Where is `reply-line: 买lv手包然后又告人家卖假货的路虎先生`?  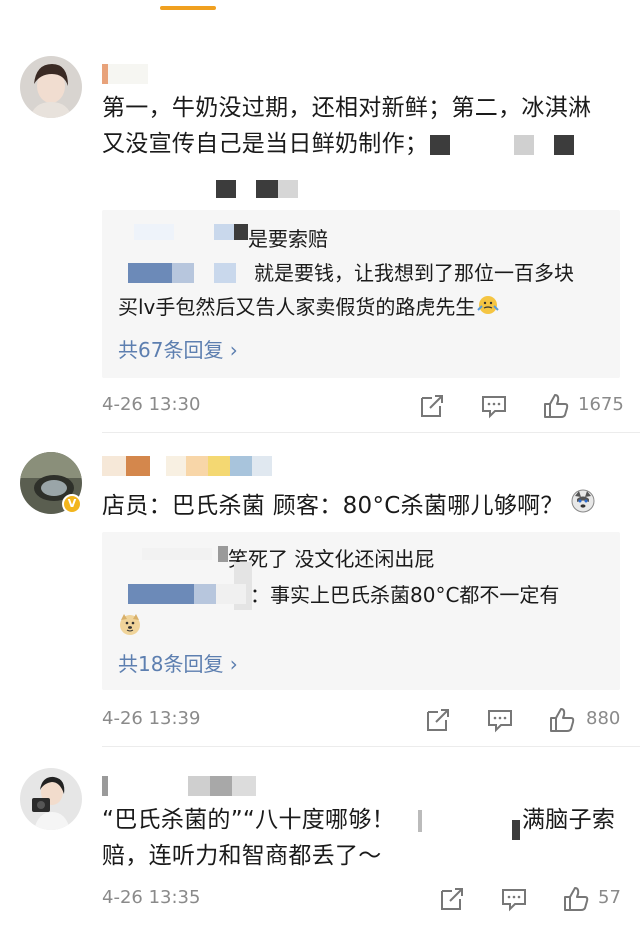 reply-line: 买lv手包然后又告人家卖假货的路虎先生 is located at coordinates (309, 308).